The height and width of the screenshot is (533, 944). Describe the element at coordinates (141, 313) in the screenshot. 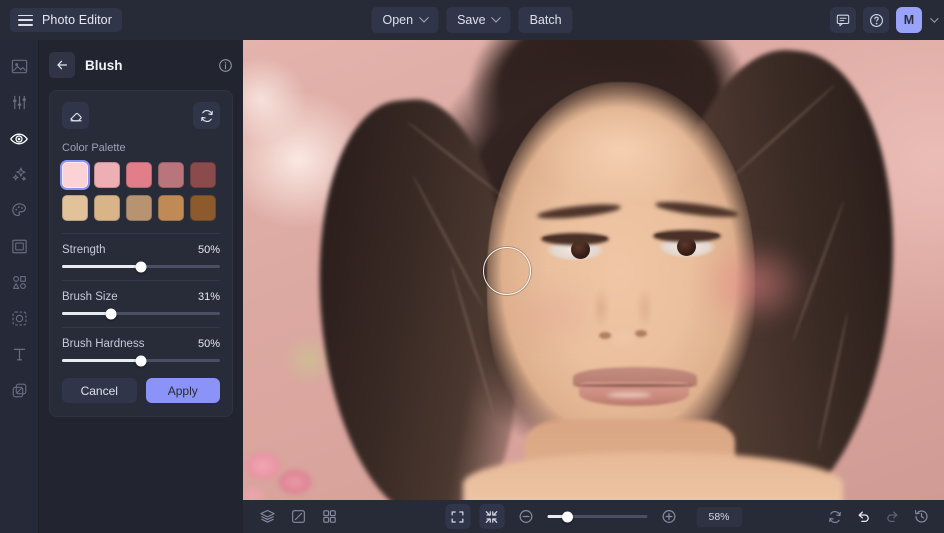

I see `brush-size-slider` at that location.